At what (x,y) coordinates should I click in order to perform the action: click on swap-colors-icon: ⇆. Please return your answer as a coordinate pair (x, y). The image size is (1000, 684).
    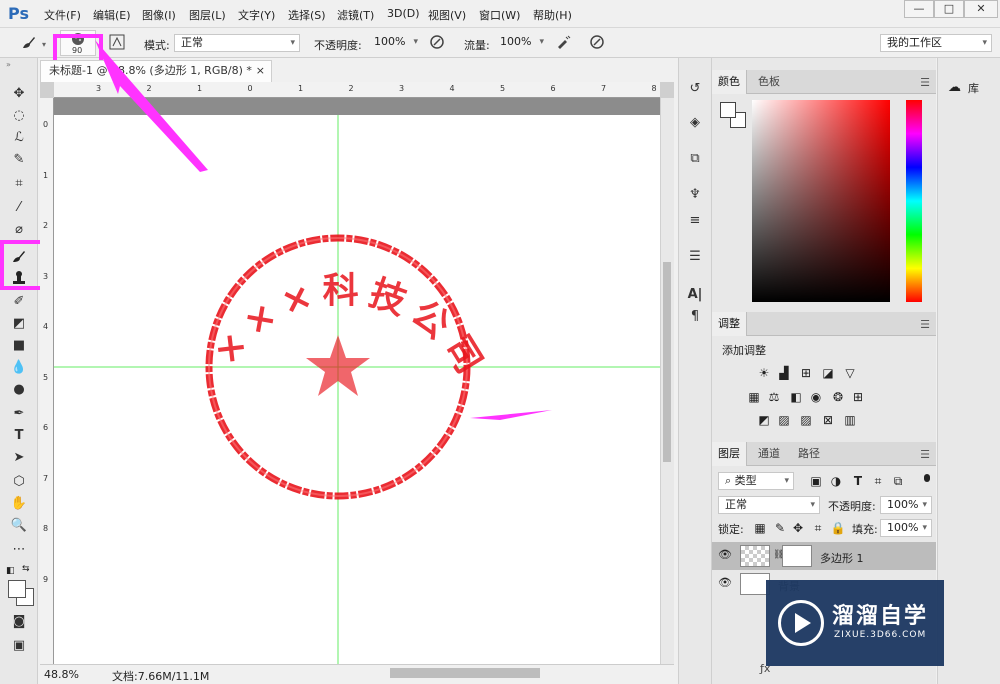
    Looking at the image, I should click on (26, 569).